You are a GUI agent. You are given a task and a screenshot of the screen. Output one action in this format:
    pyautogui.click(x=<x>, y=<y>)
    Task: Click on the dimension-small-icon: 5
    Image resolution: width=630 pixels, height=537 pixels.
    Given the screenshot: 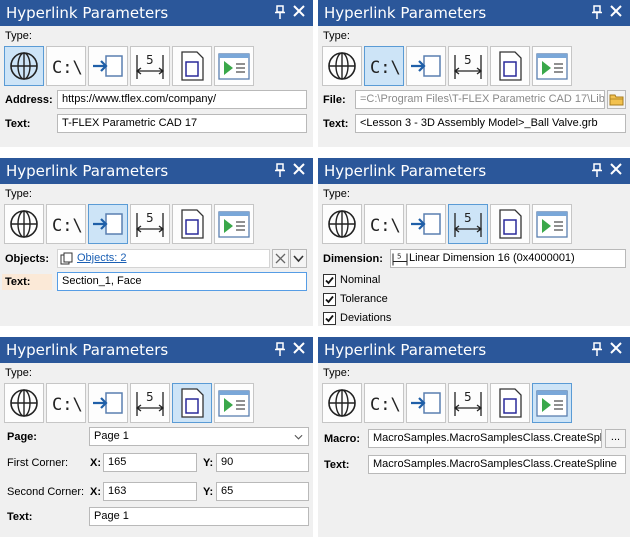 What is the action you would take?
    pyautogui.click(x=400, y=259)
    